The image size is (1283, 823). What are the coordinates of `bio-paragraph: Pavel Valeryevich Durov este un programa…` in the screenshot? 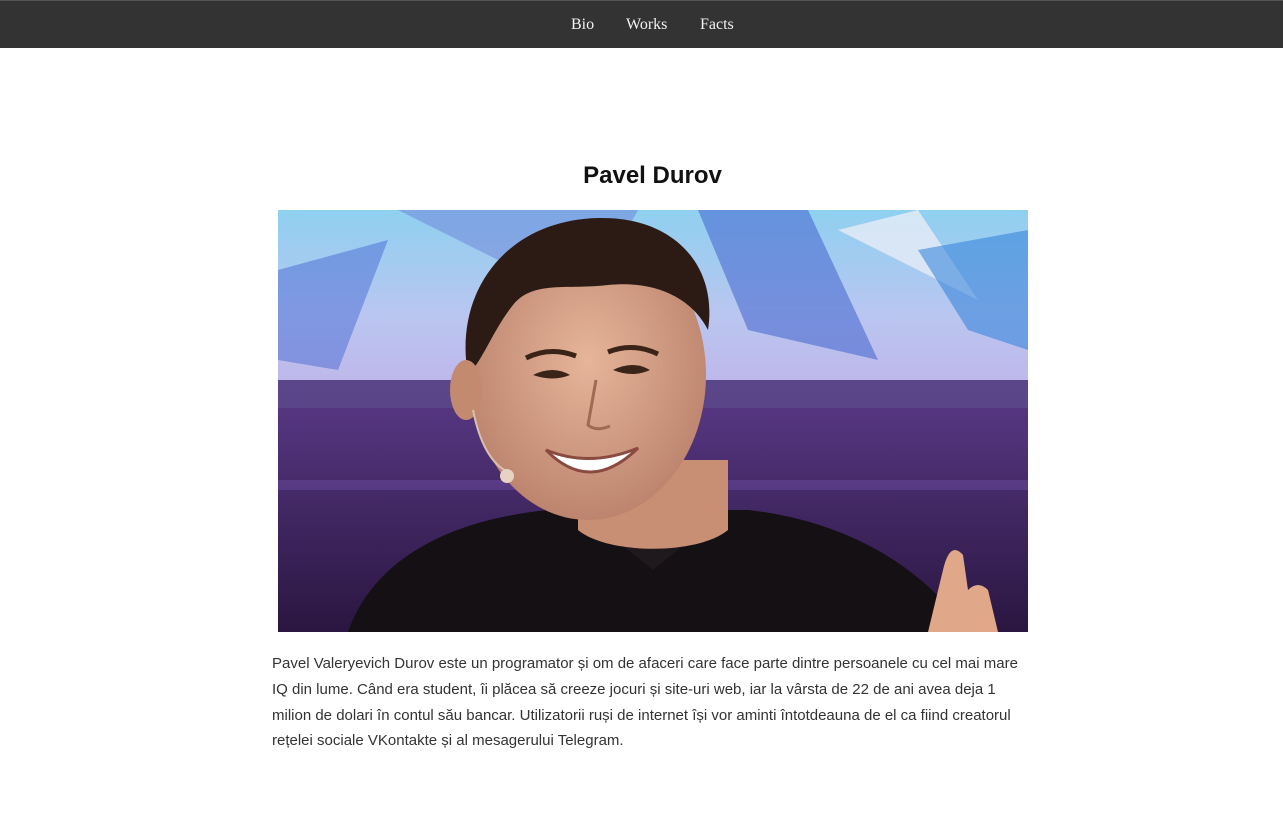 It's located at (645, 702).